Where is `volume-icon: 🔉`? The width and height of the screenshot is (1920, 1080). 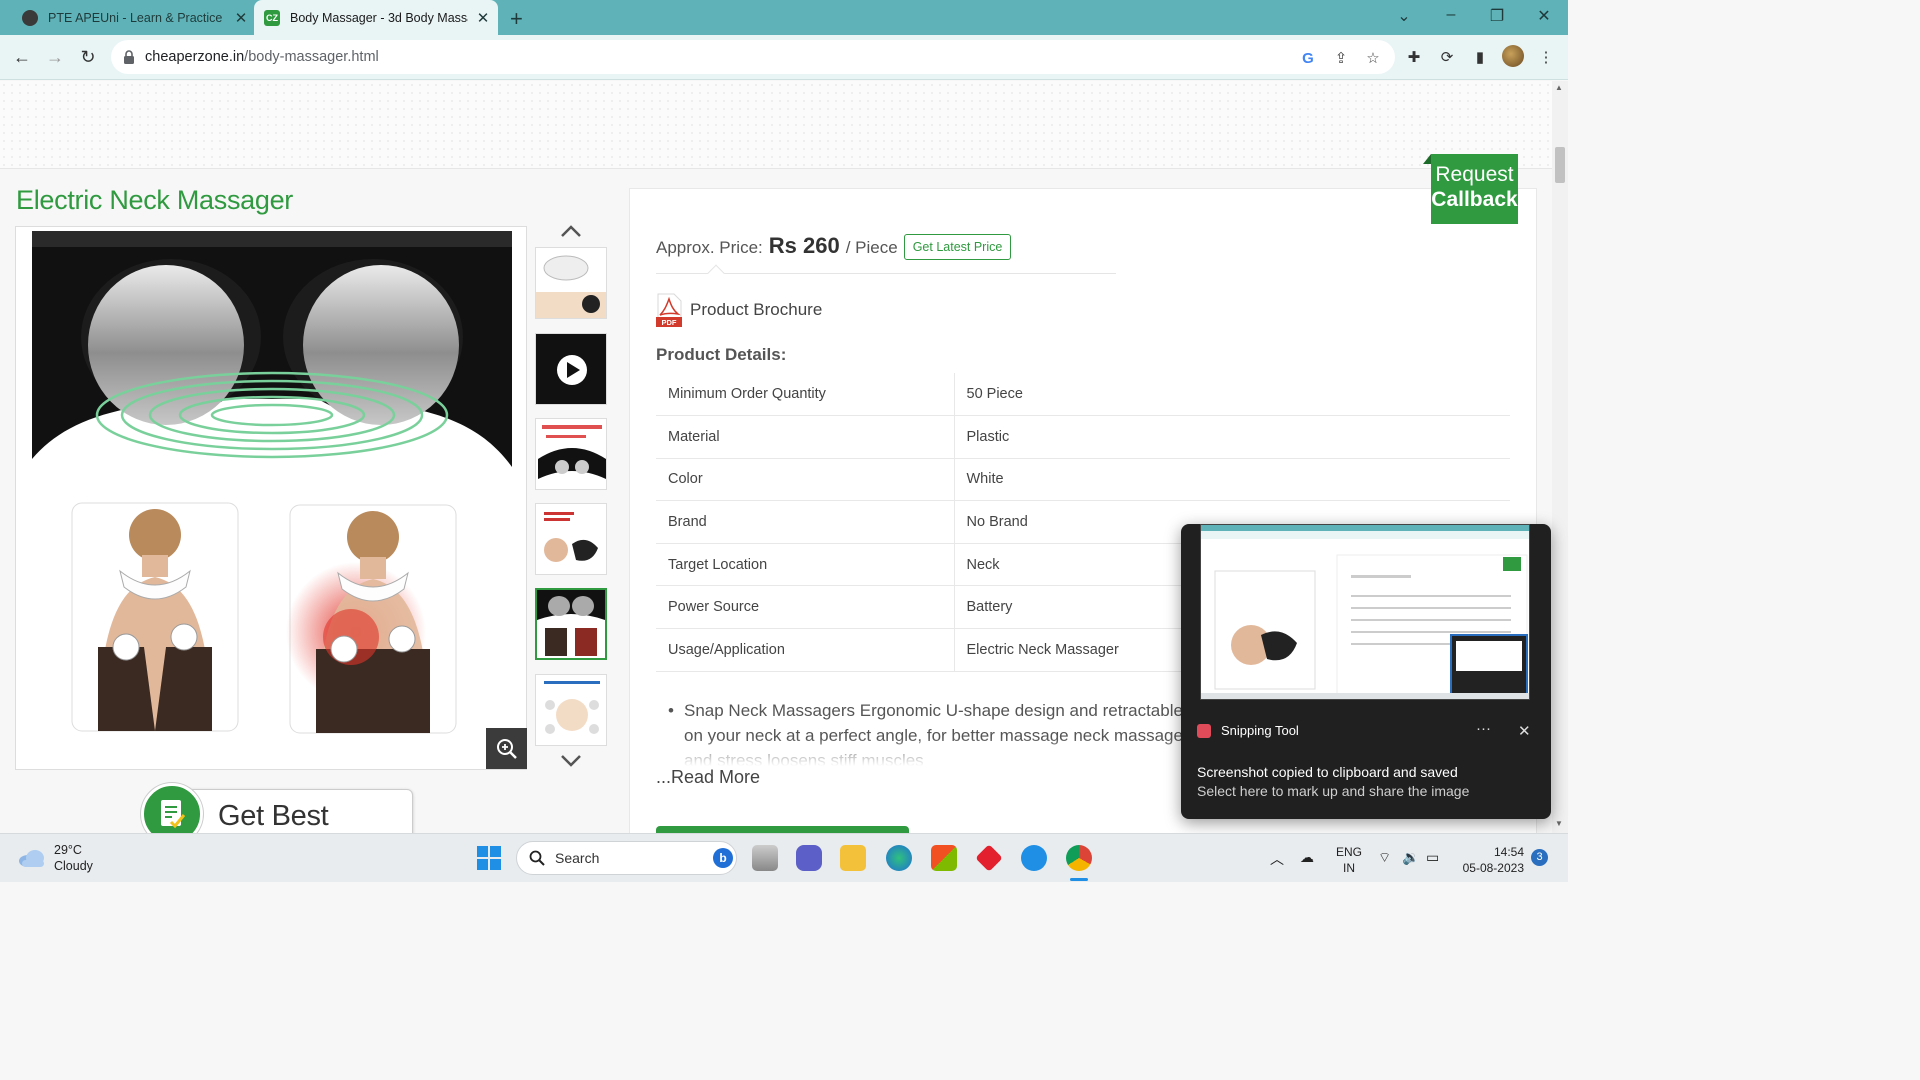 volume-icon: 🔉 is located at coordinates (1410, 857).